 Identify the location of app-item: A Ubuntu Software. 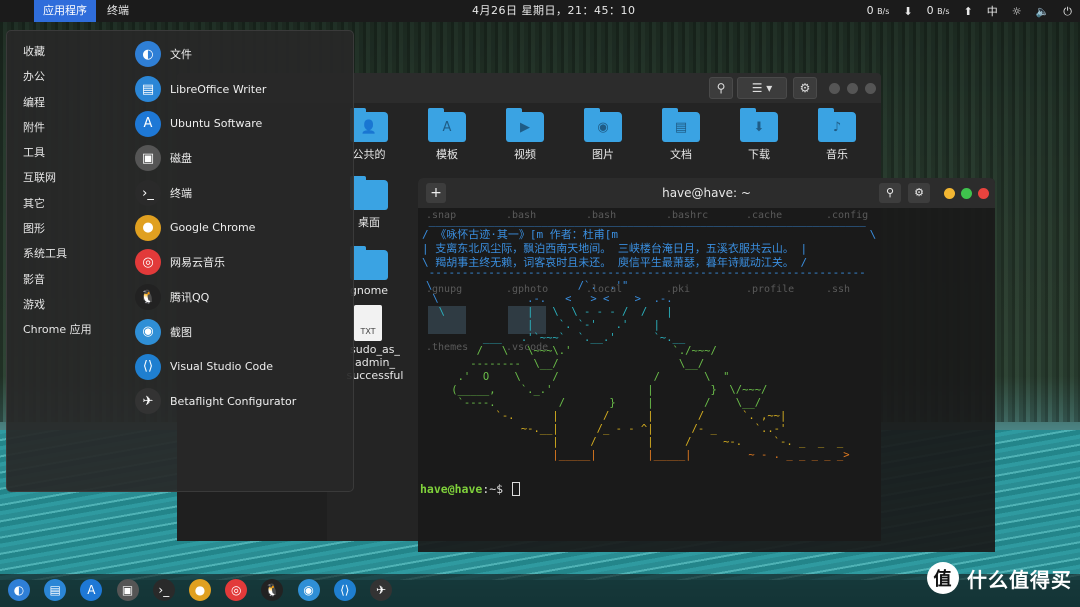
(215, 123).